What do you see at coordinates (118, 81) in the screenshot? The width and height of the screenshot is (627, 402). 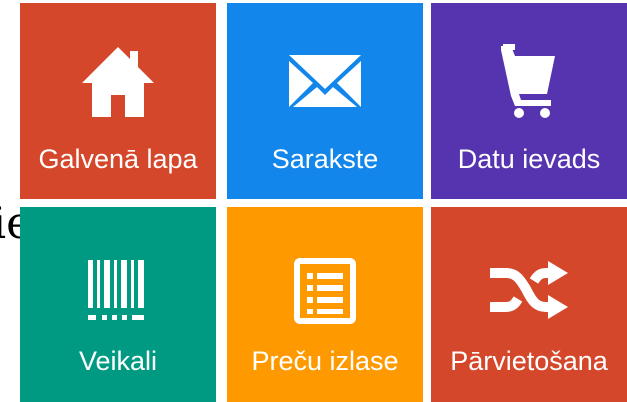 I see `home-icon` at bounding box center [118, 81].